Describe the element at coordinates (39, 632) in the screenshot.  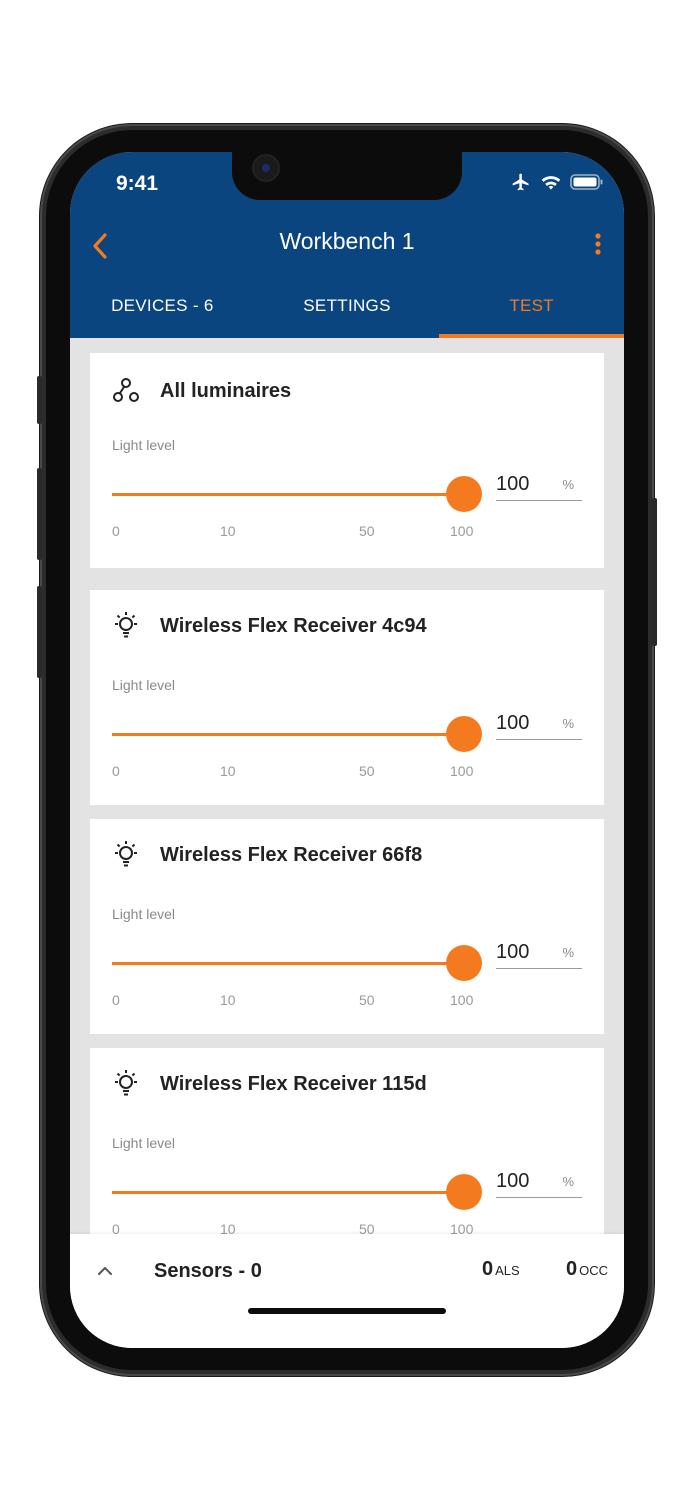
I see `volume-down-button` at that location.